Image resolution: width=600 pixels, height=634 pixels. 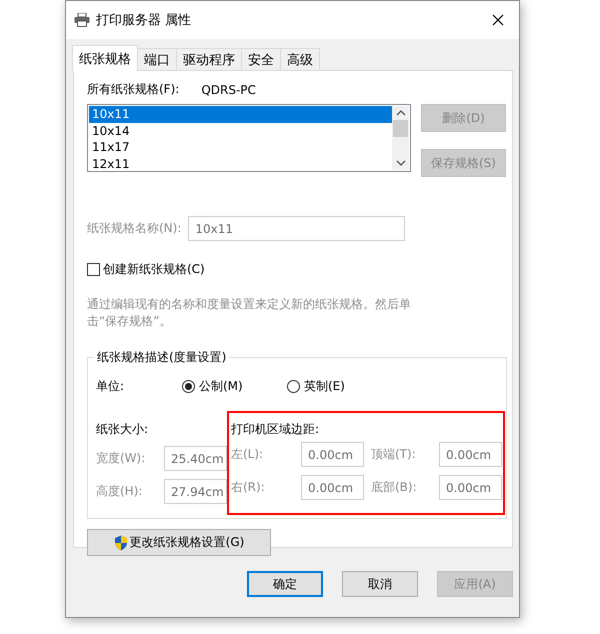 I want to click on radio-label: 英制(E), so click(x=324, y=386).